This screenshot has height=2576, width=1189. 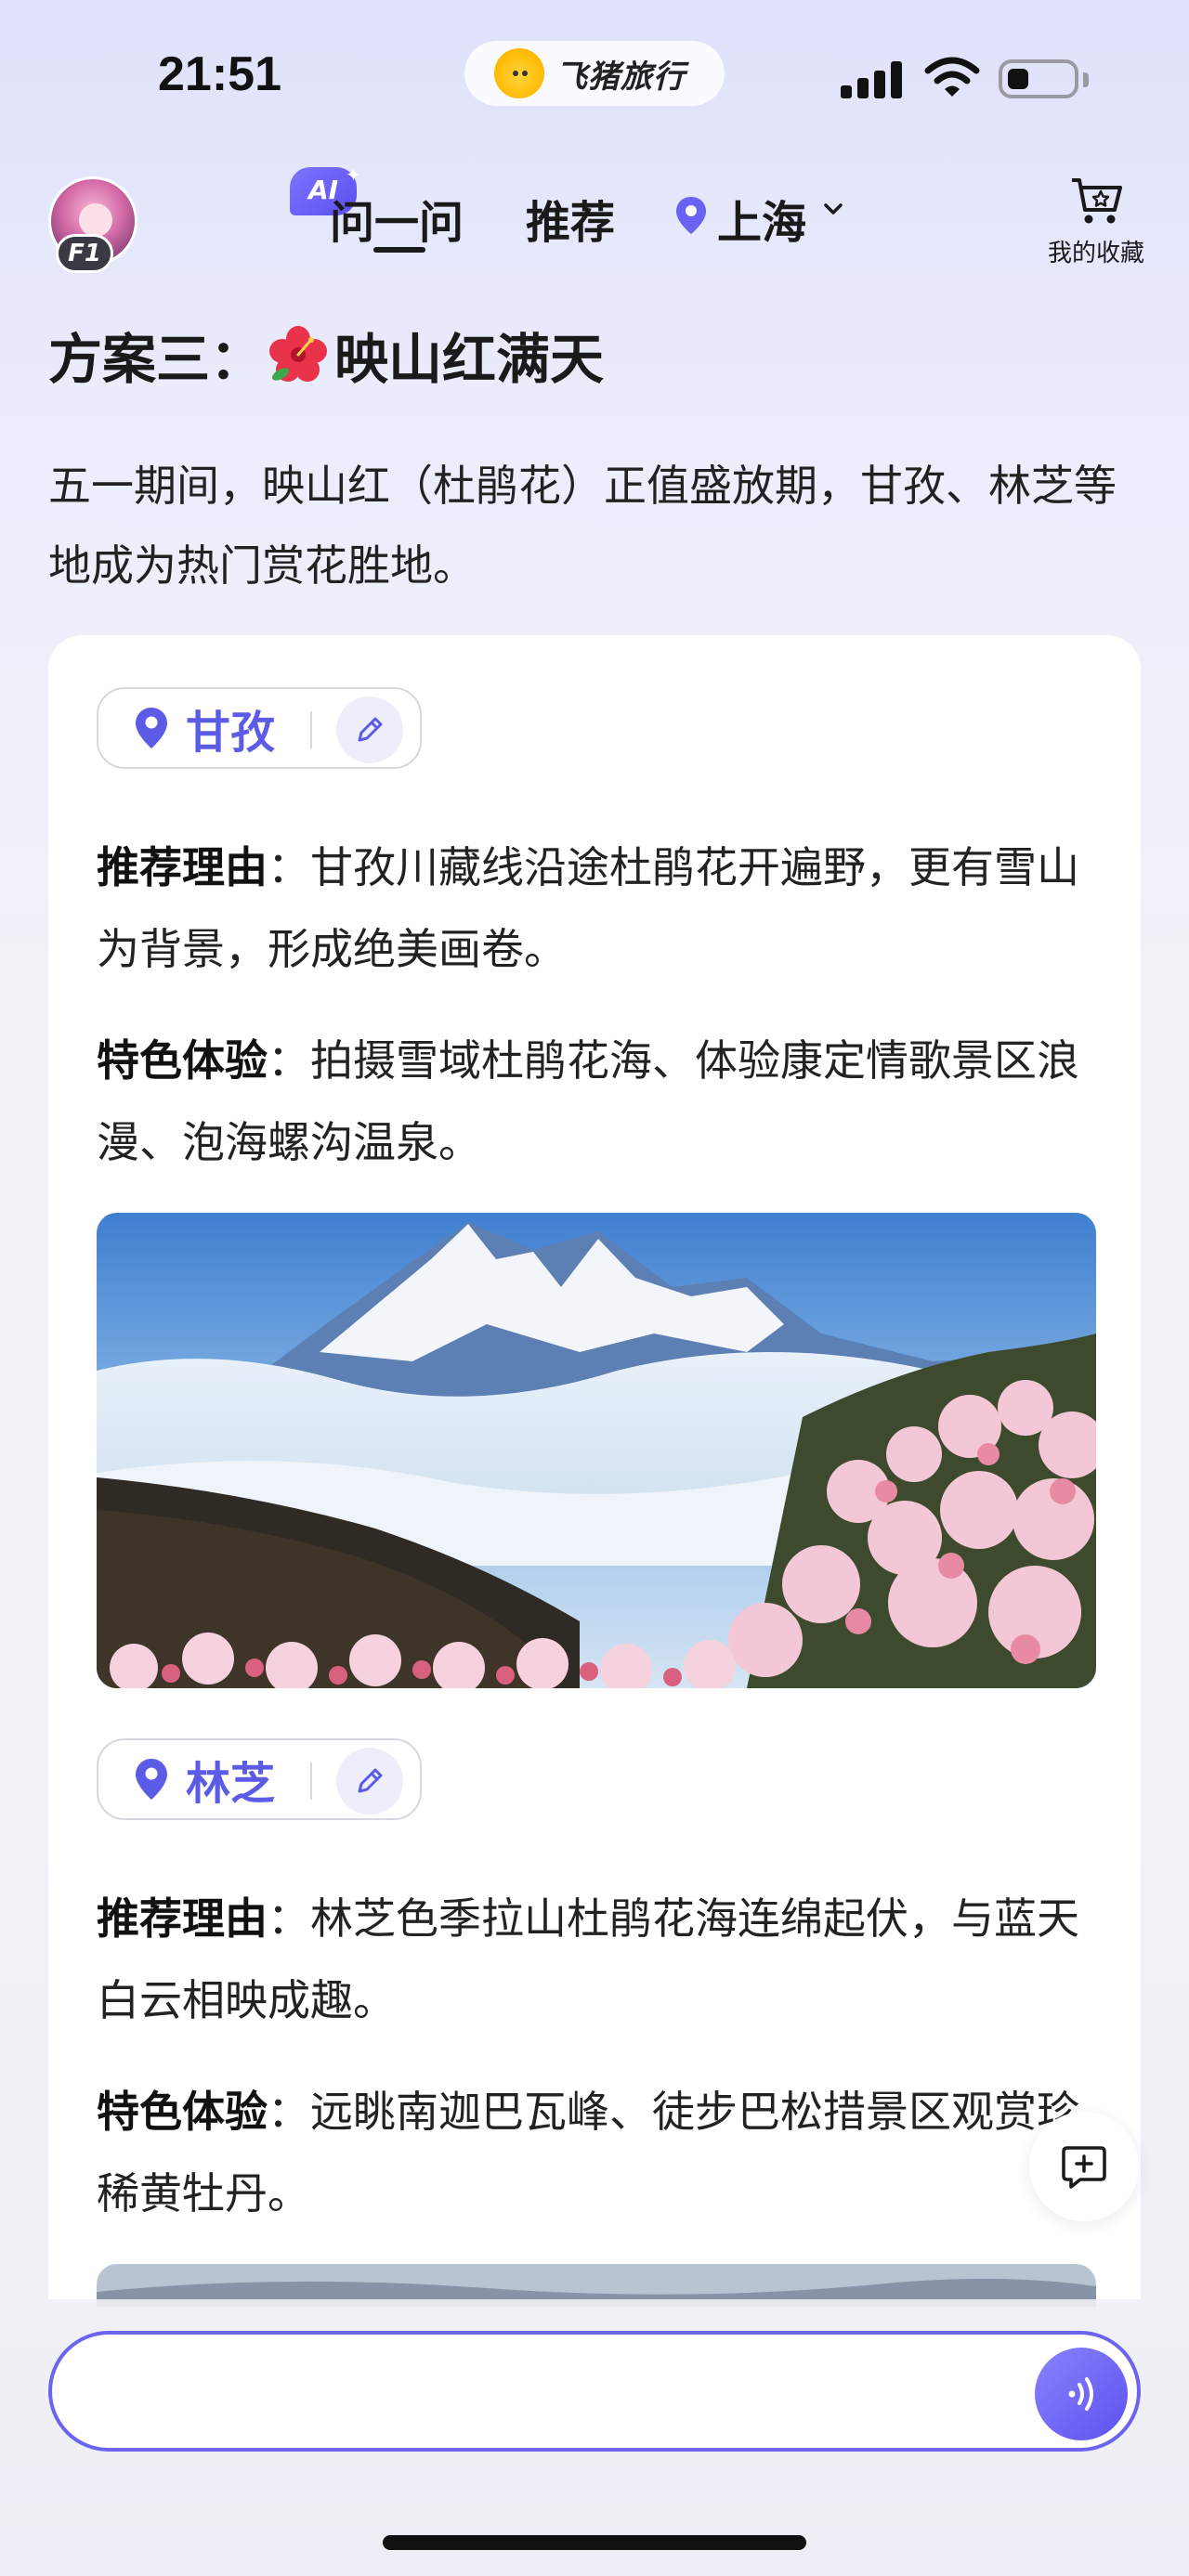 What do you see at coordinates (599, 908) in the screenshot?
I see `reason-paragraph: 推荐理由：甘孜川藏线沿途杜鹃花开遍野，更有雪山为背景，形成绝美画卷。` at bounding box center [599, 908].